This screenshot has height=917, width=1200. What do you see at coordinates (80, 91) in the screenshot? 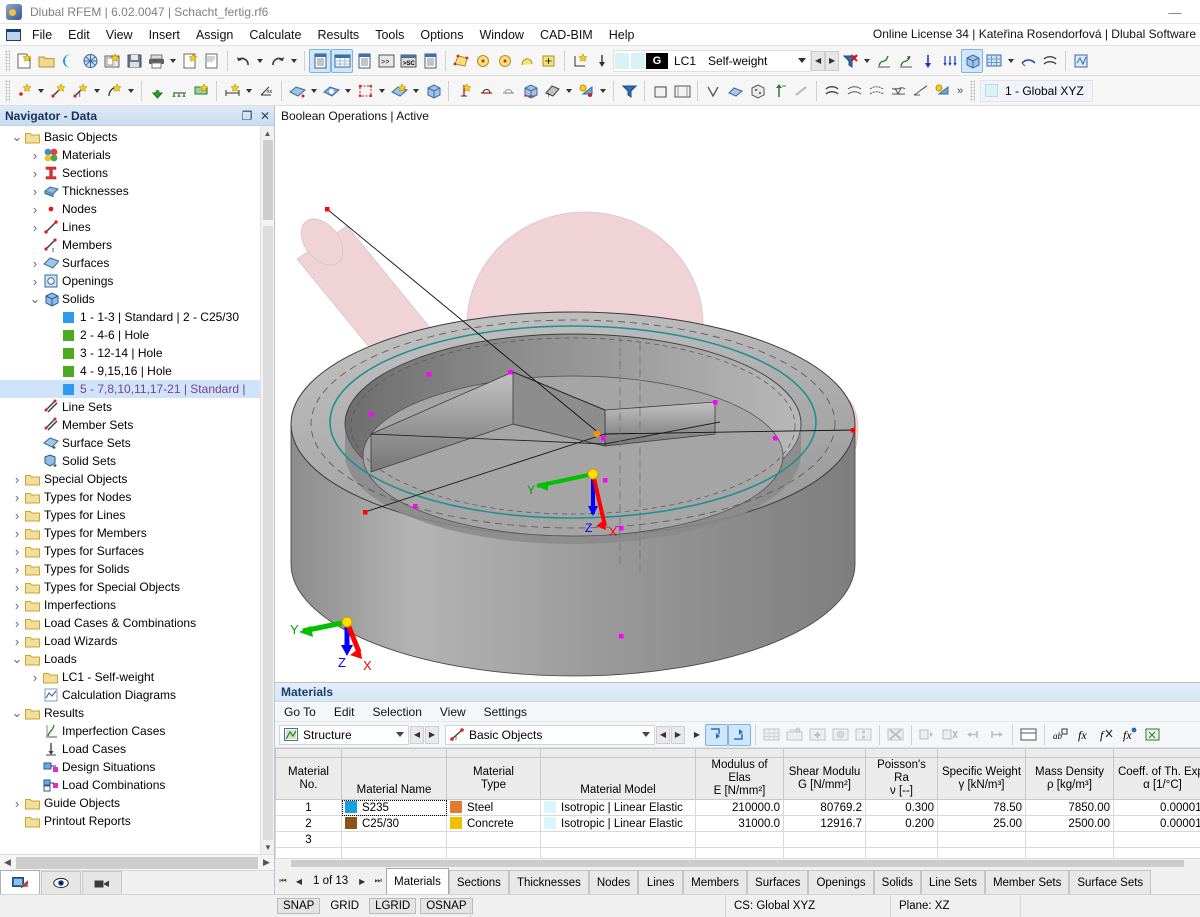
I see `new-member-button: I` at bounding box center [80, 91].